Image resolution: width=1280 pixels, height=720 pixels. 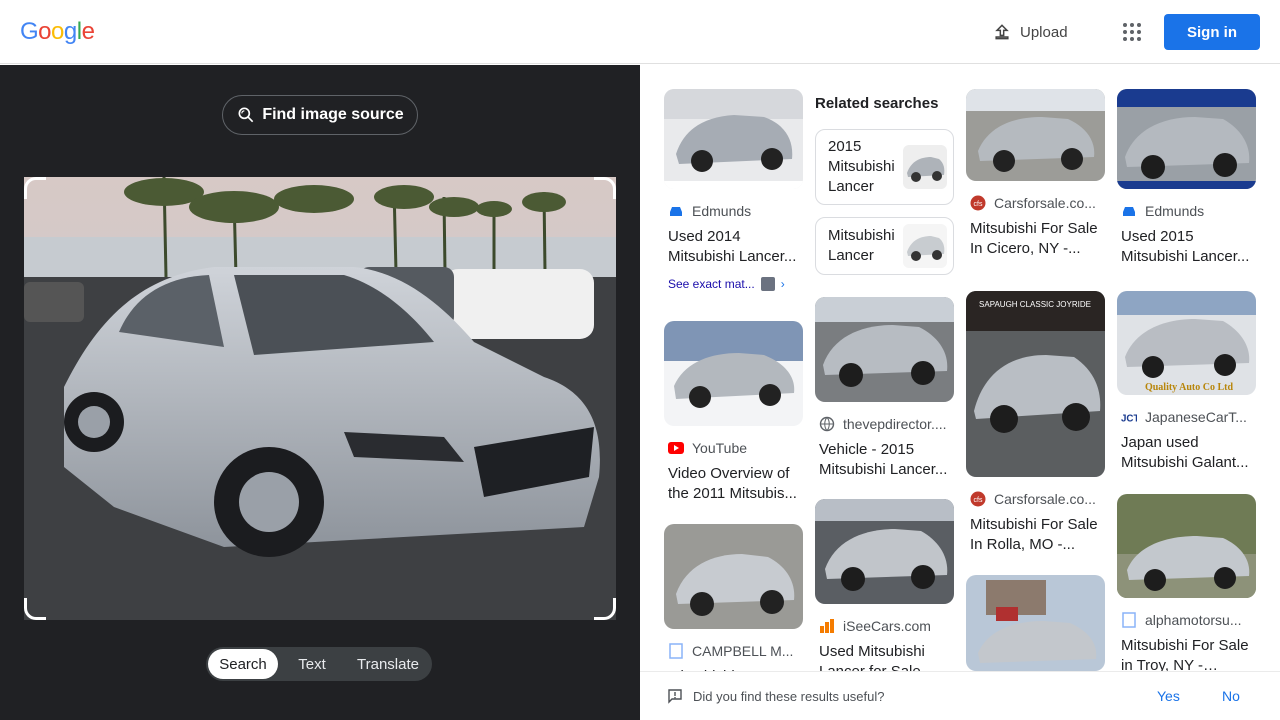 What do you see at coordinates (312, 664) in the screenshot?
I see `tab-text: Text` at bounding box center [312, 664].